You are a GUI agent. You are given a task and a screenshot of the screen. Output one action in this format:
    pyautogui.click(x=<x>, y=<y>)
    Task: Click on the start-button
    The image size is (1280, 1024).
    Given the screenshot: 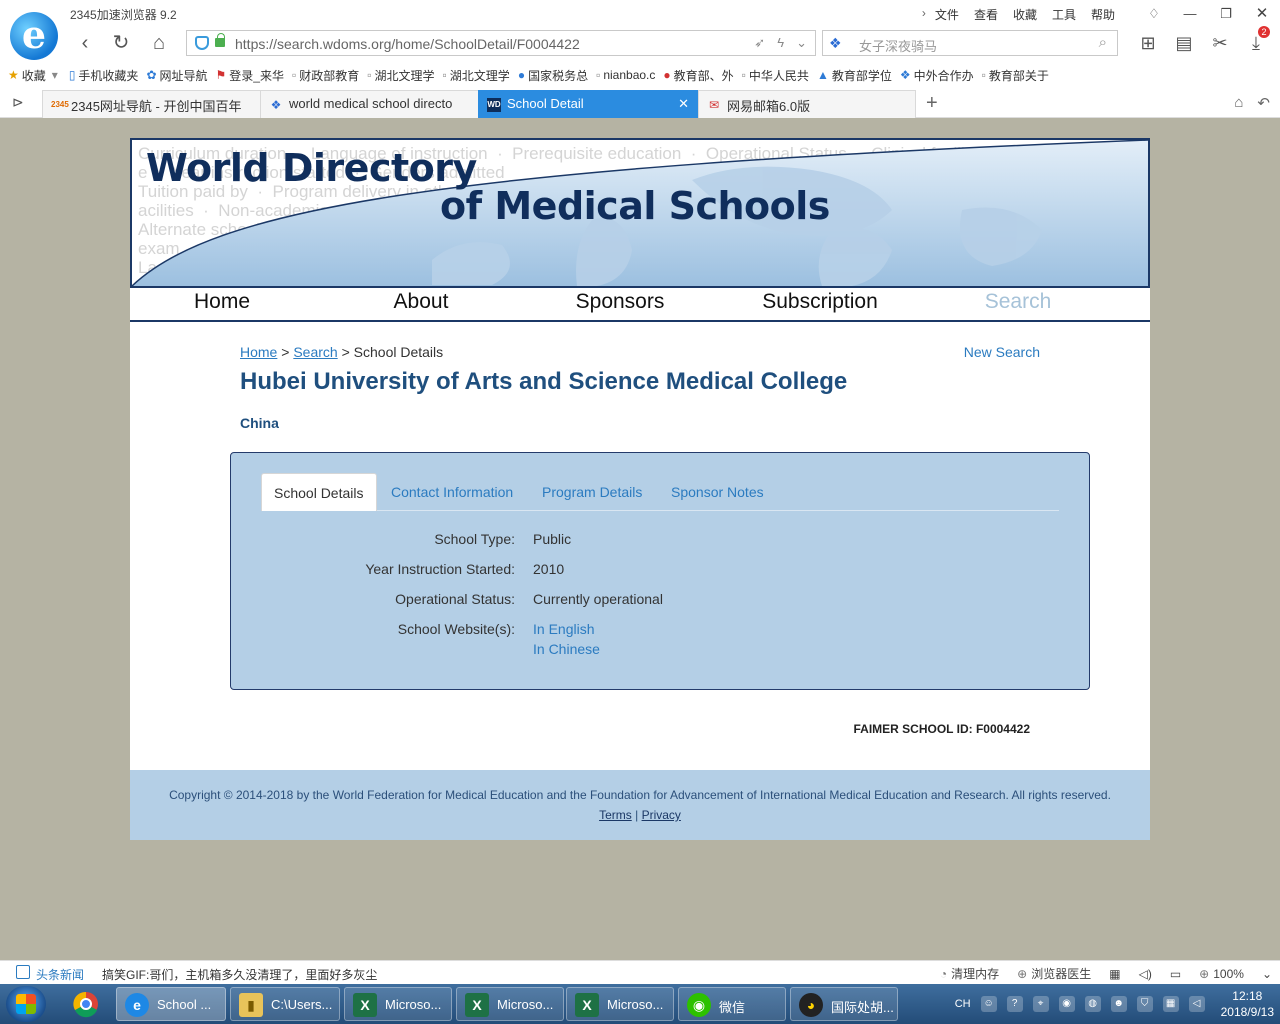 What is the action you would take?
    pyautogui.click(x=26, y=1004)
    